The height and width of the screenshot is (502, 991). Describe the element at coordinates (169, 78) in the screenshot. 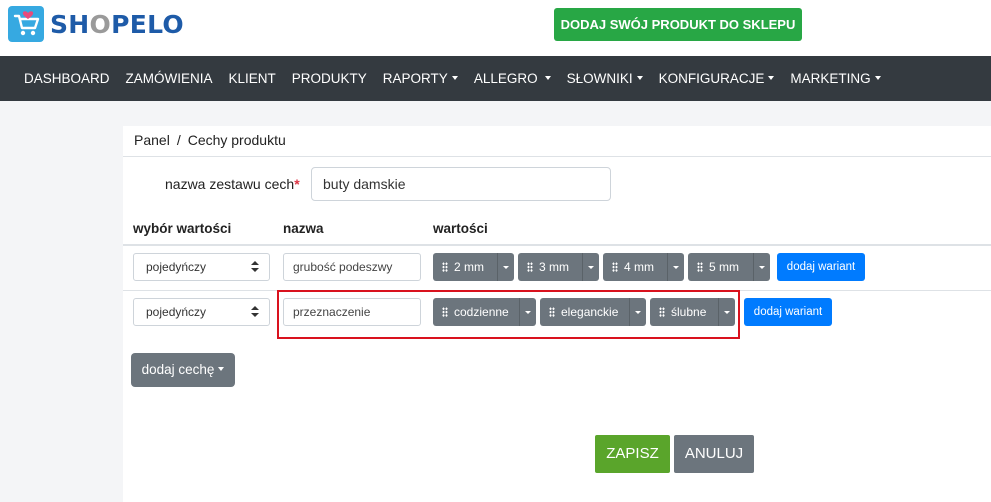

I see `nav-orders: ZAMÓWIENIA` at that location.